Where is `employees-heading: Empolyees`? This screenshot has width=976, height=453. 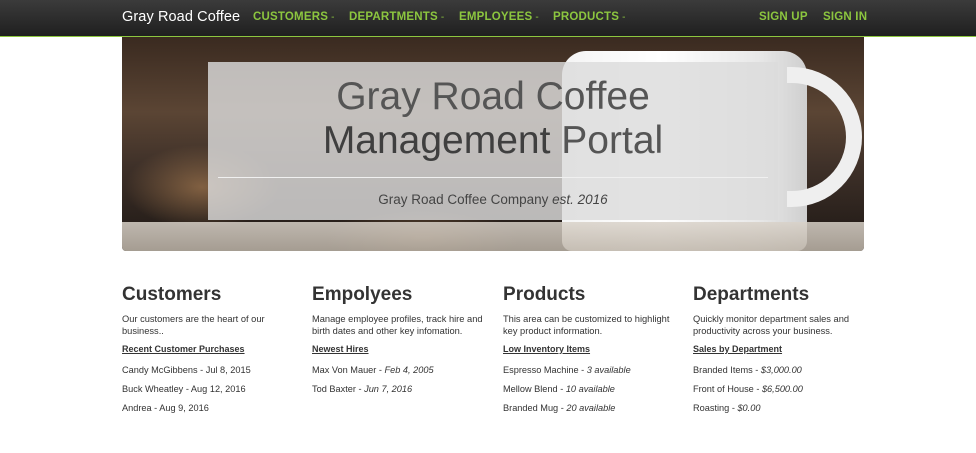
employees-heading: Empolyees is located at coordinates (402, 295).